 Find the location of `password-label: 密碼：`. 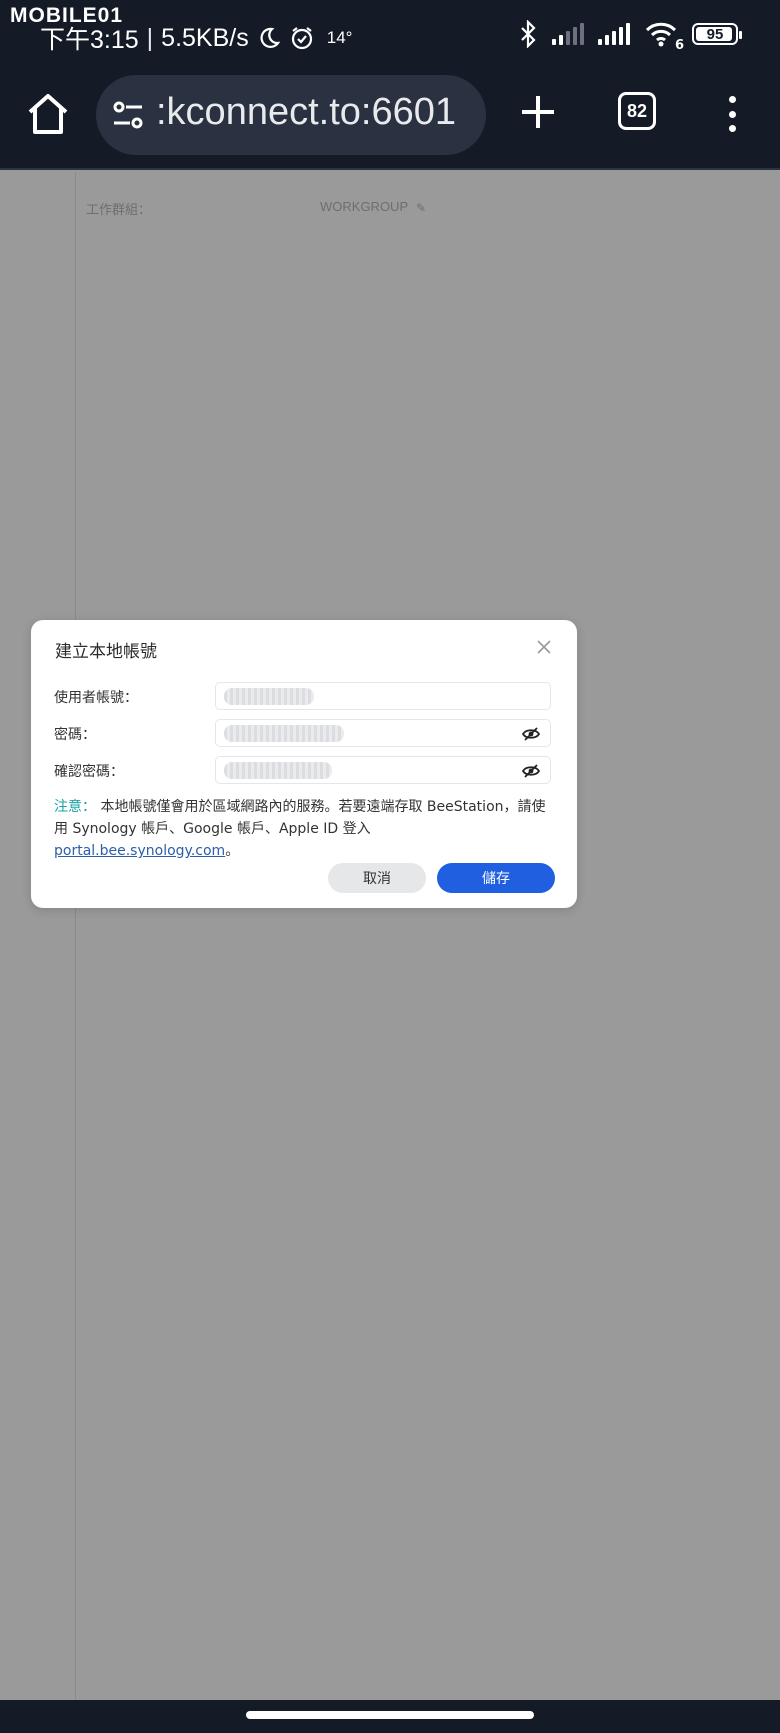

password-label: 密碼： is located at coordinates (75, 735).